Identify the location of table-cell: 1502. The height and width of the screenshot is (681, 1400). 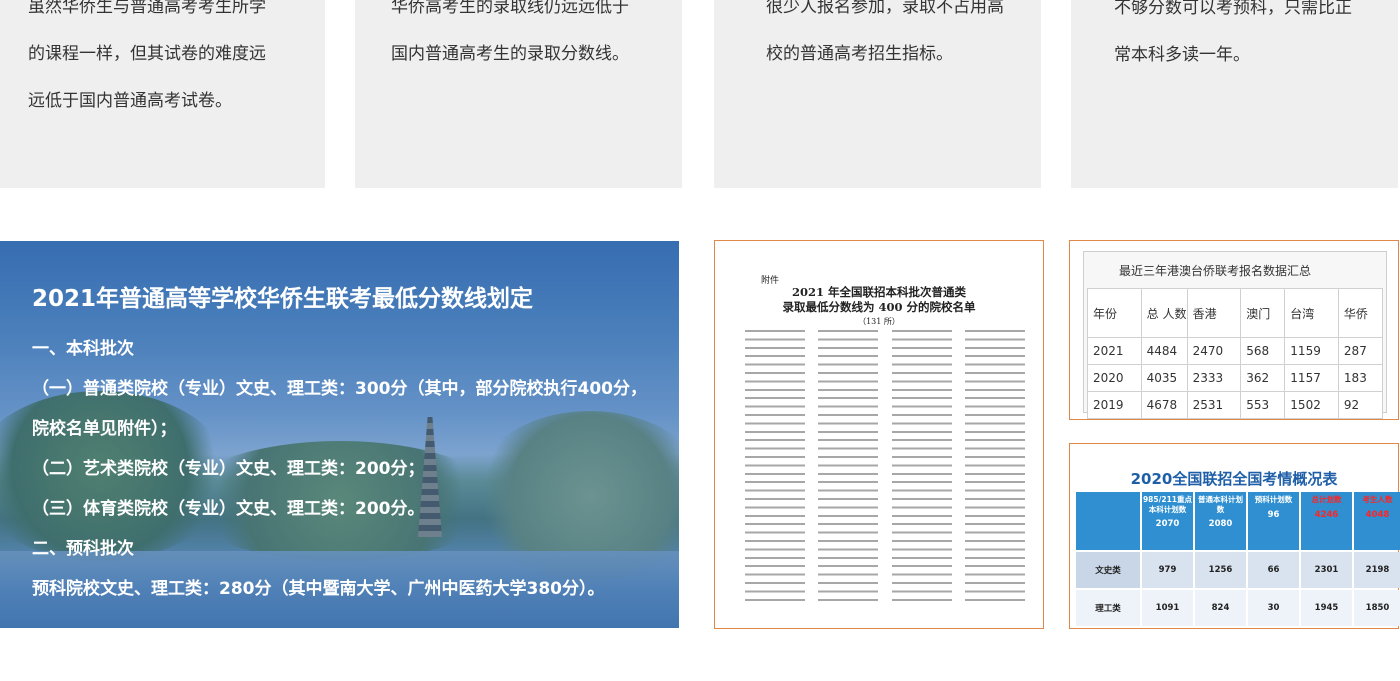
(1311, 405).